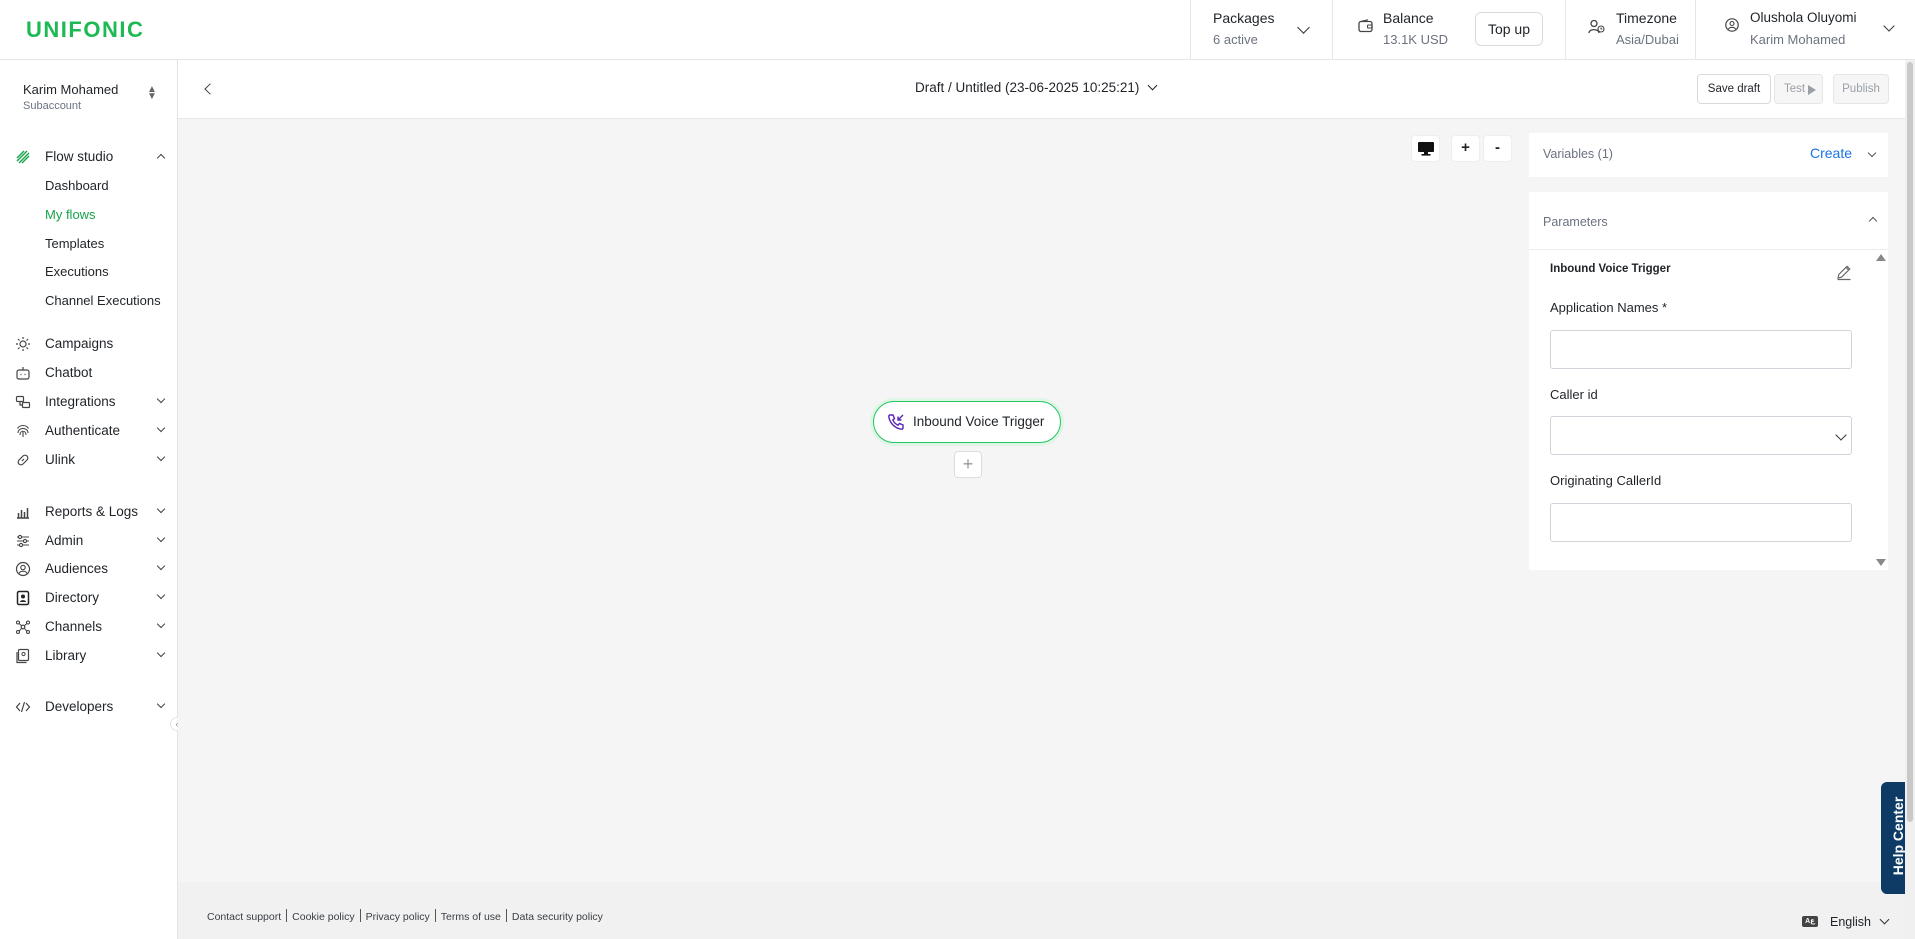 This screenshot has width=1915, height=939. Describe the element at coordinates (60, 459) in the screenshot. I see `sidebar-item-label: Ulink` at that location.